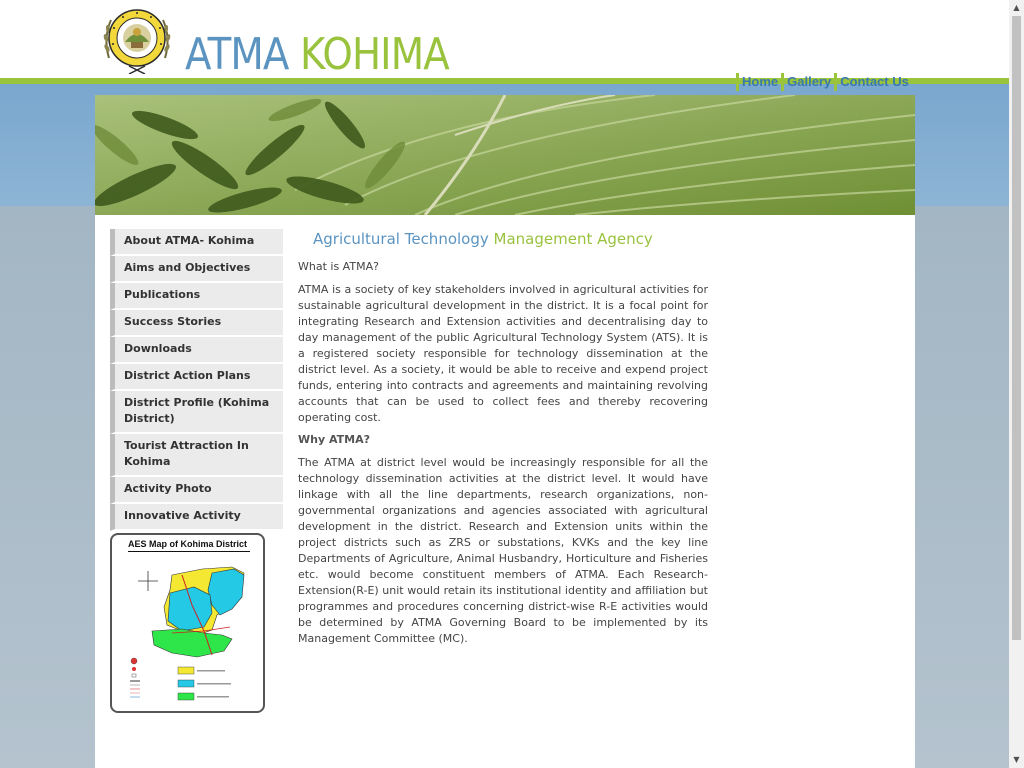 The height and width of the screenshot is (768, 1024). Describe the element at coordinates (338, 266) in the screenshot. I see `intro-question: What is ATMA?` at that location.